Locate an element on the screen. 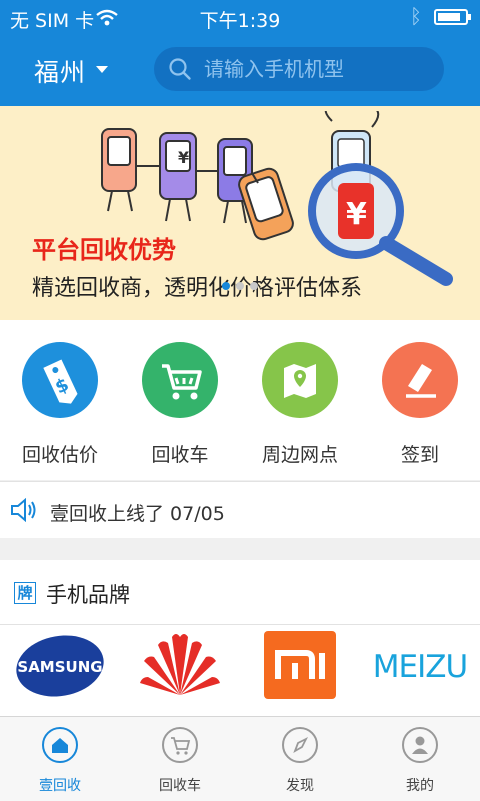  action-price-estimate: $ 回收估价 is located at coordinates (60, 400).